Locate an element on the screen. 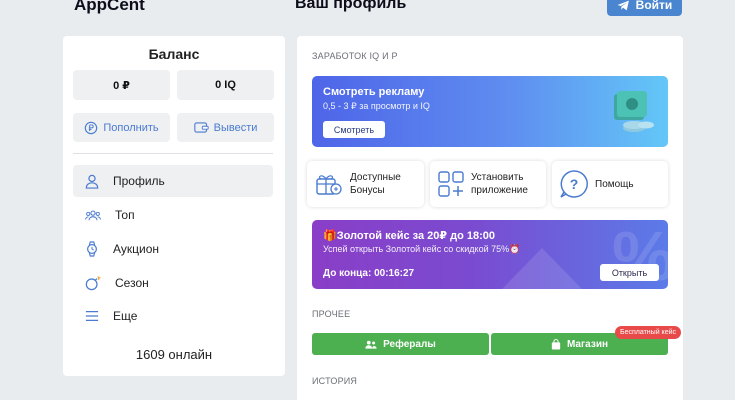 Image resolution: width=735 pixels, height=400 pixels. sidebar-item-top: Топ is located at coordinates (173, 215).